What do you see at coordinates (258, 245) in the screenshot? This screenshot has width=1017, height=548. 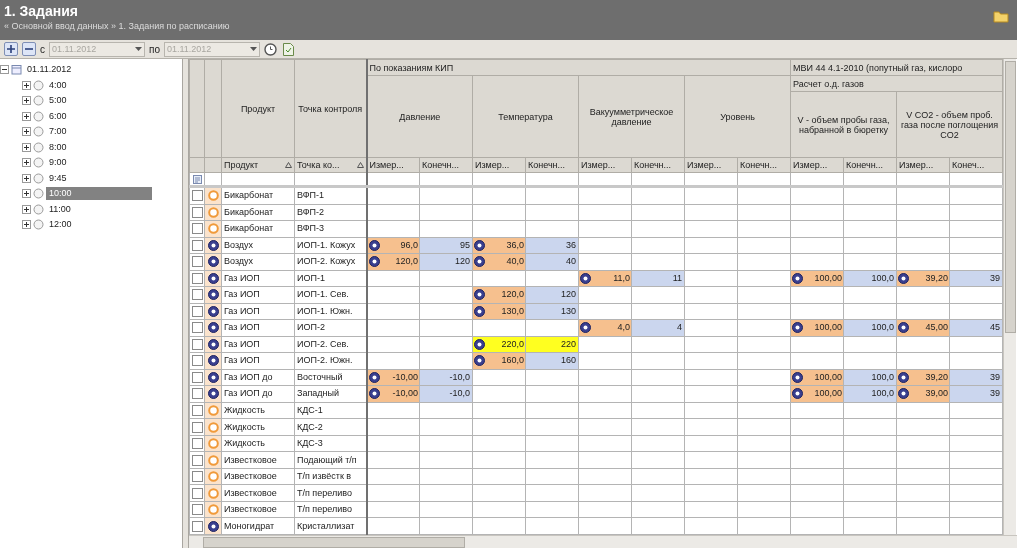 I see `table-cell: Воздух` at bounding box center [258, 245].